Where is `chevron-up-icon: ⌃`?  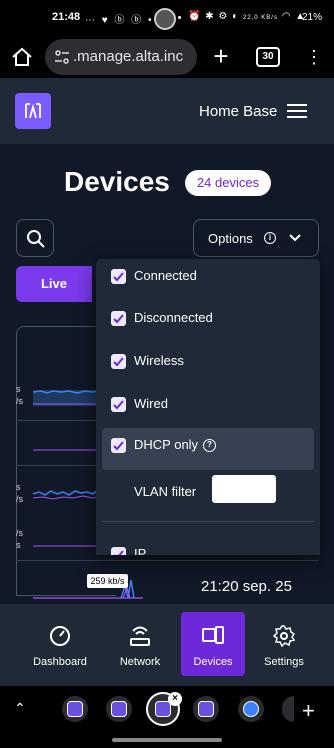 chevron-up-icon: ⌃ is located at coordinates (22, 708).